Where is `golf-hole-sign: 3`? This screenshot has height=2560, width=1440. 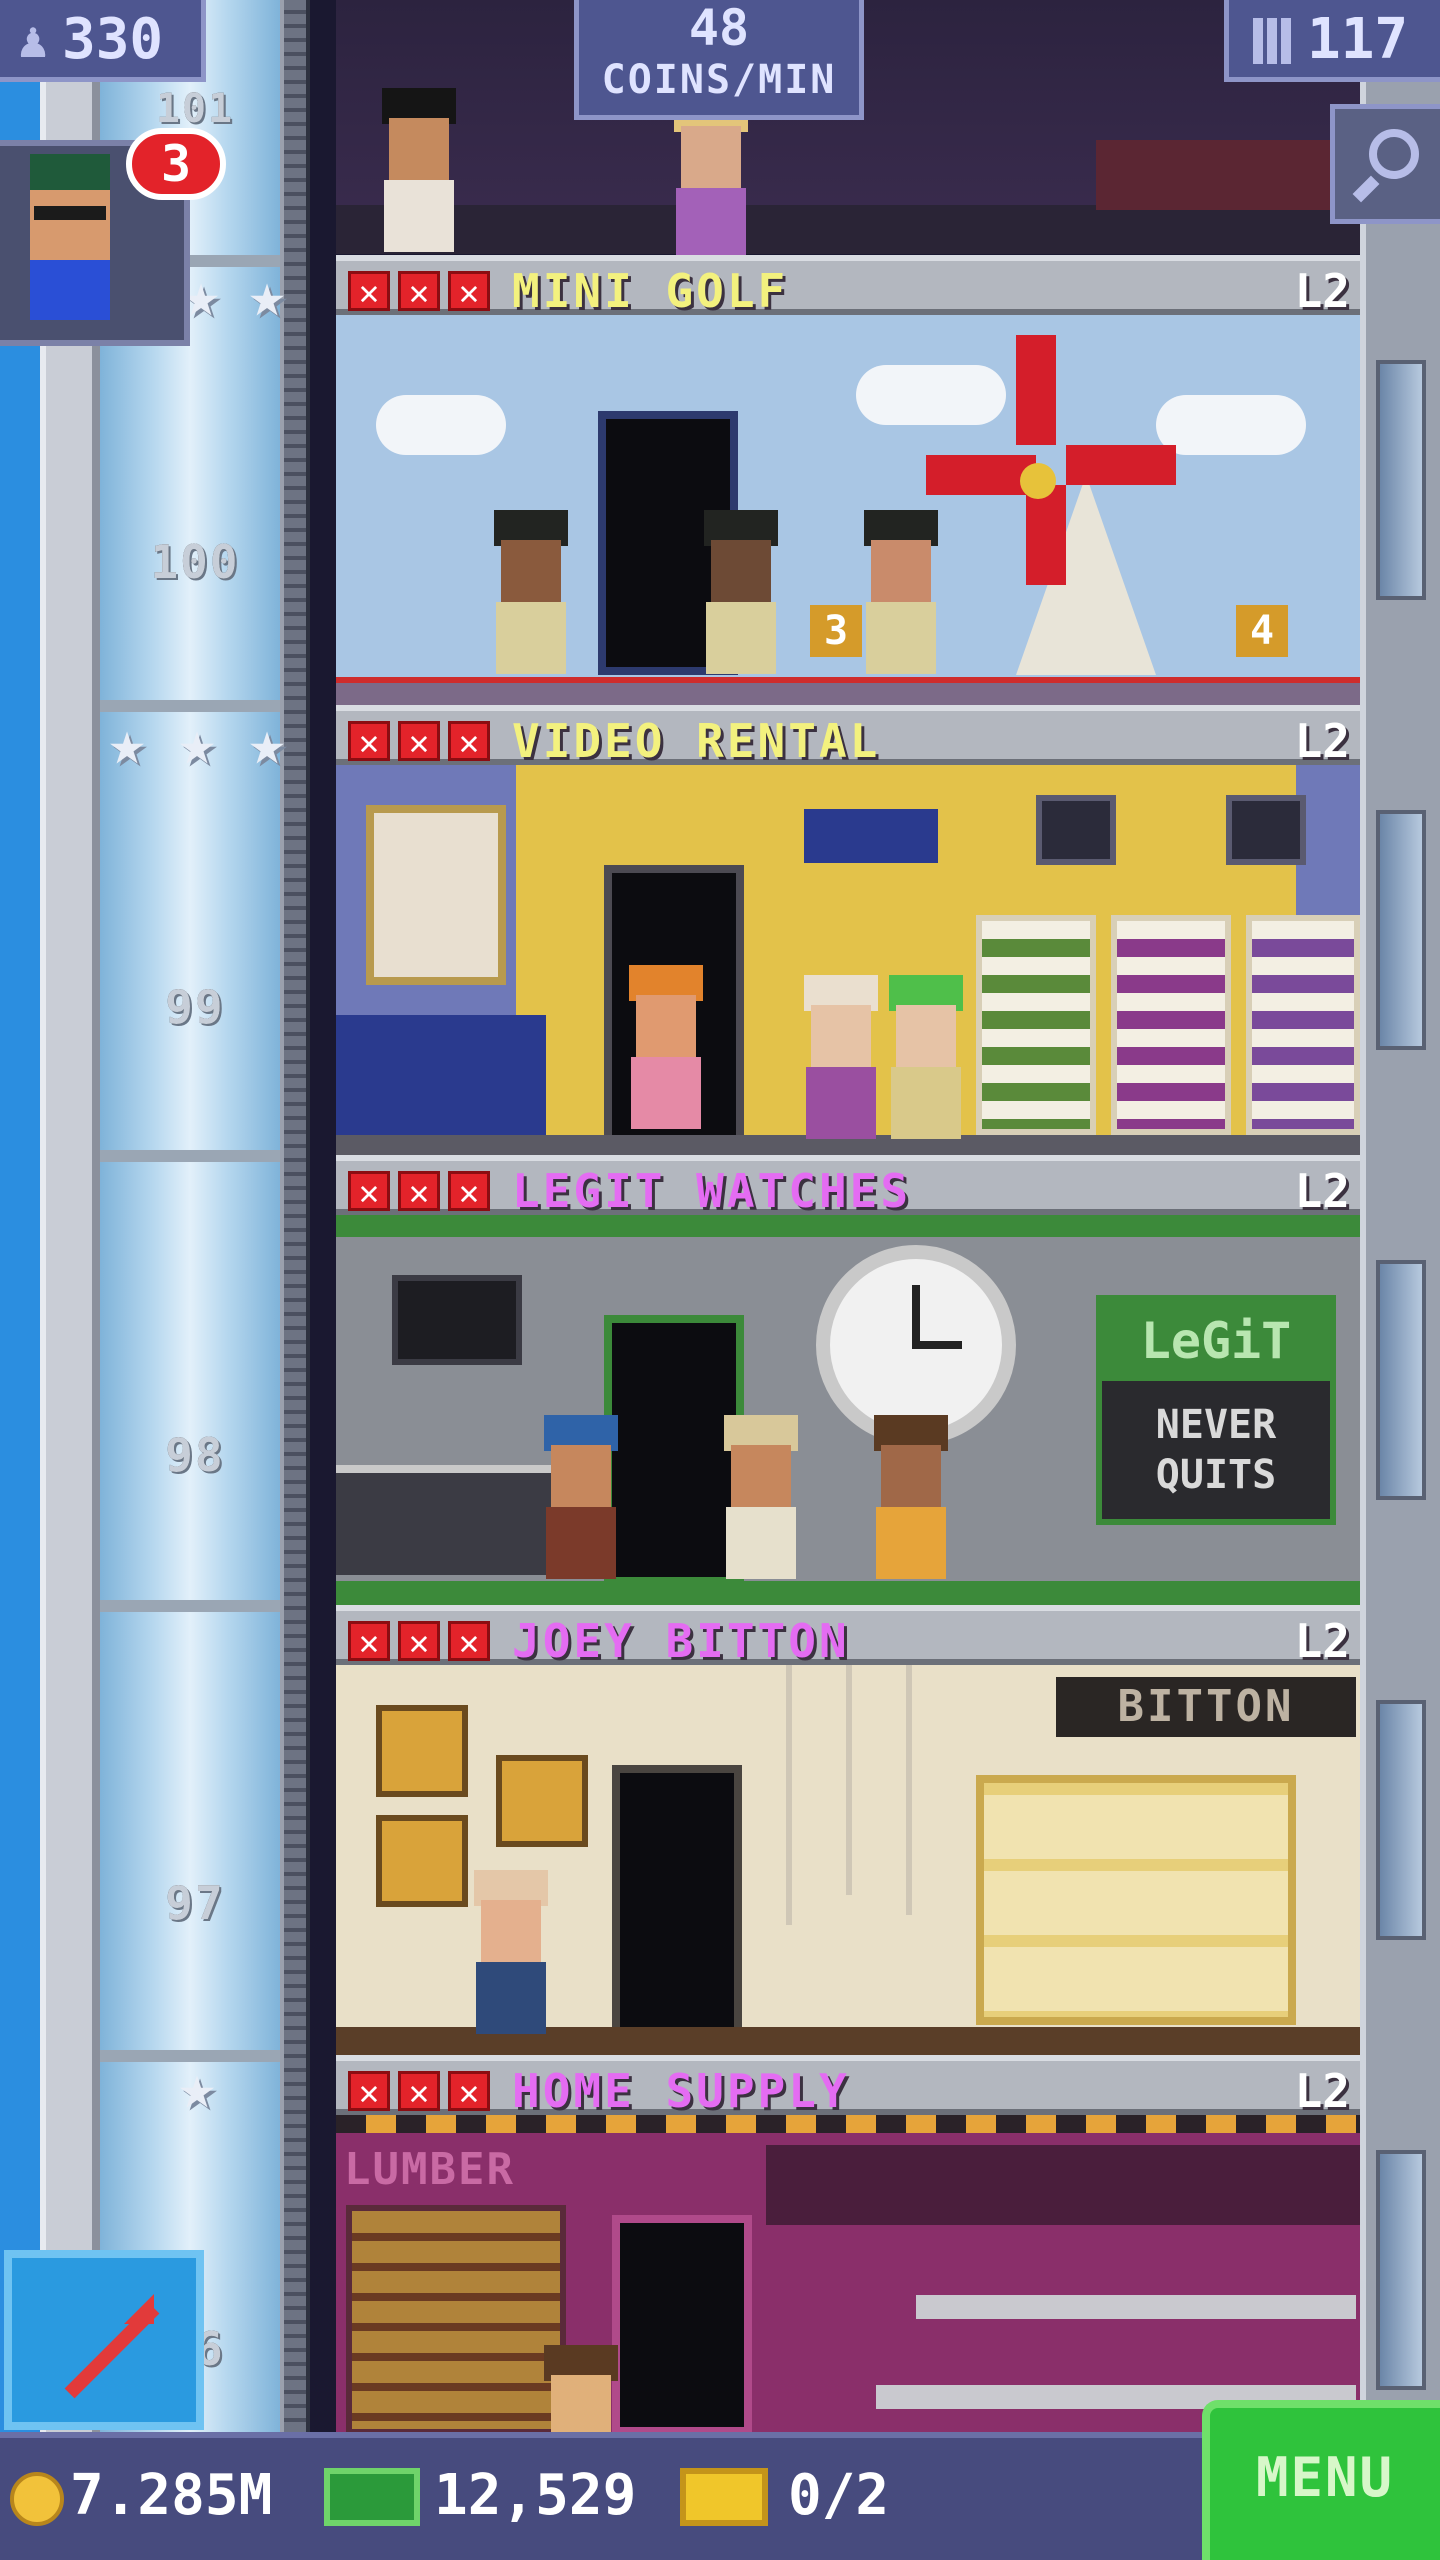
golf-hole-sign: 3 is located at coordinates (836, 631).